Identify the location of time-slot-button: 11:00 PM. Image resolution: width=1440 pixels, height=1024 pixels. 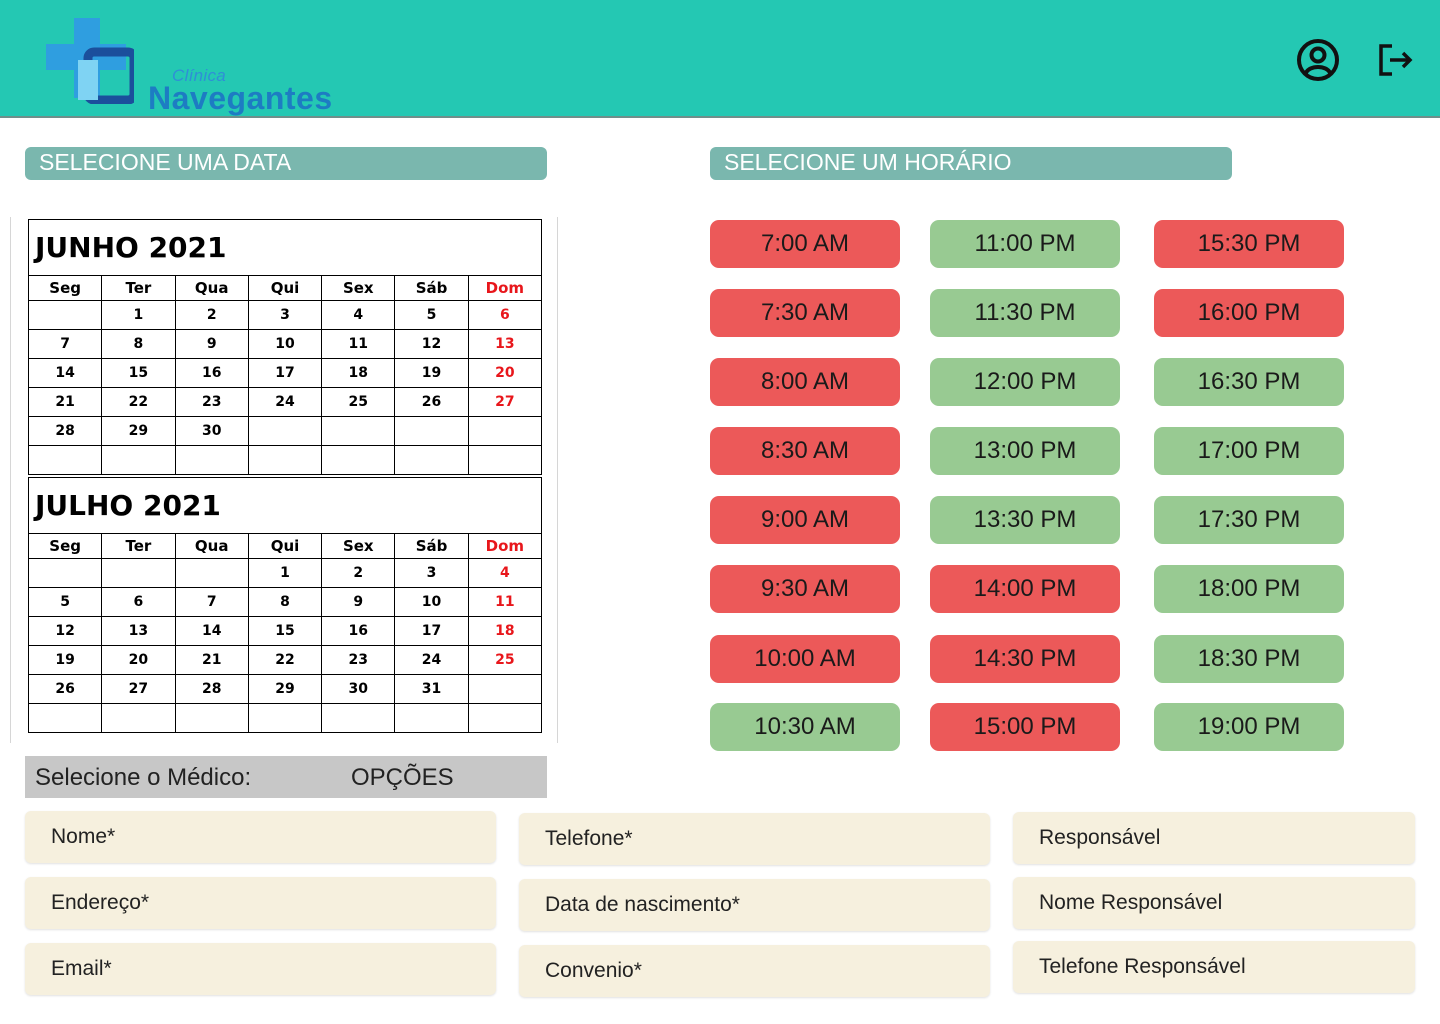
(1025, 244).